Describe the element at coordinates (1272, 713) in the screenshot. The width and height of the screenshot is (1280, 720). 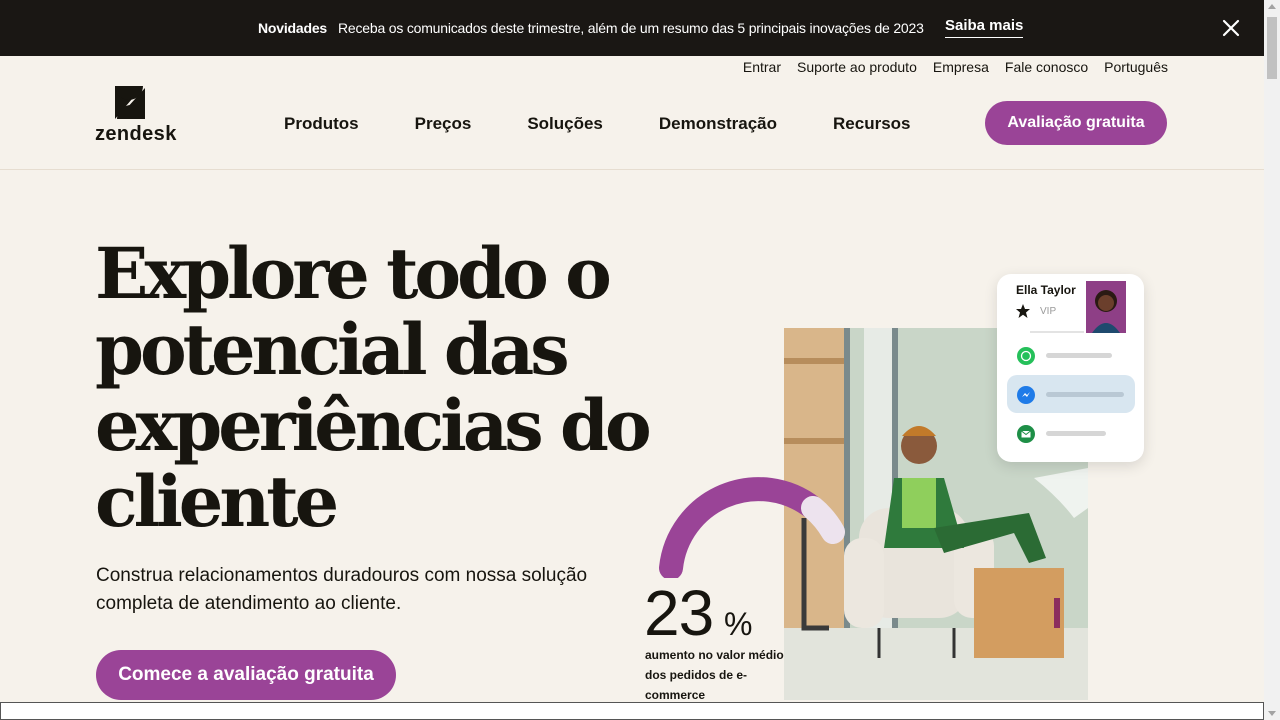
I see `scroll-down-arrow-icon` at that location.